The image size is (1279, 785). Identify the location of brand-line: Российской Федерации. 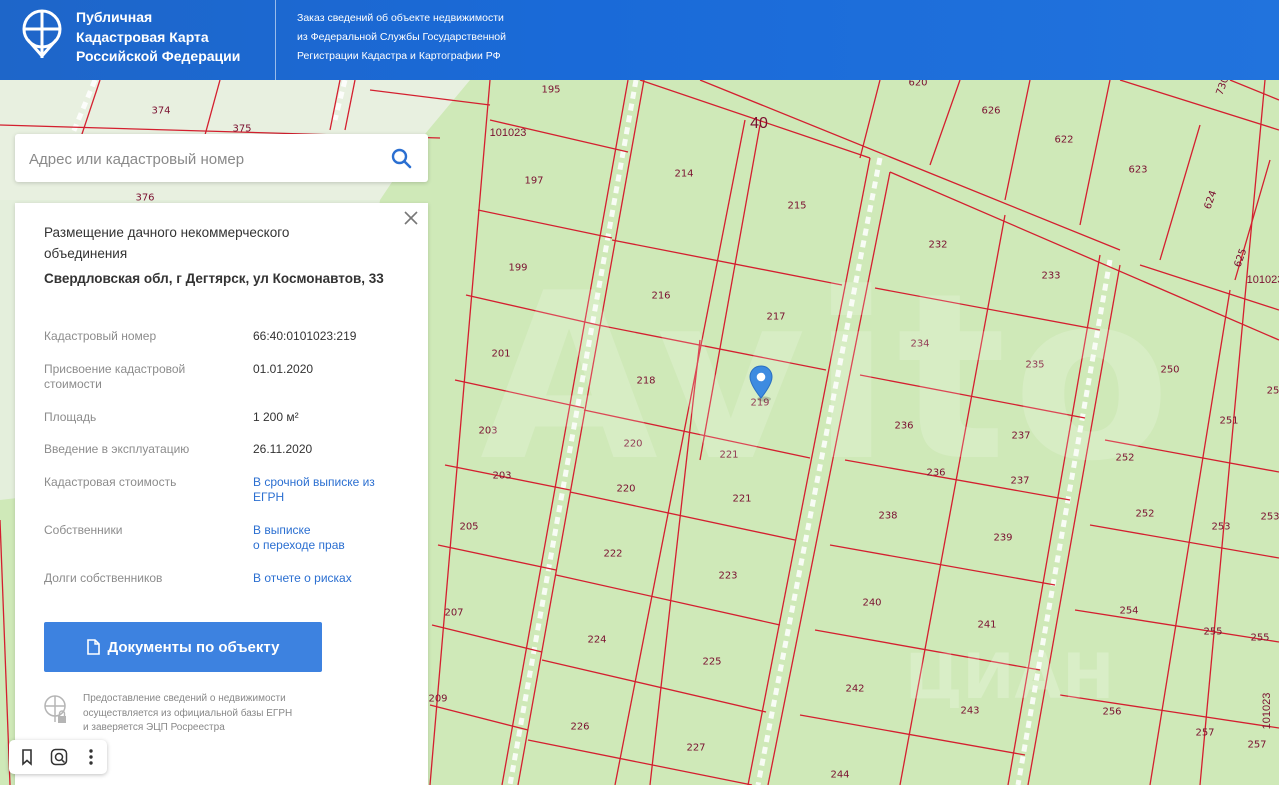
(158, 56).